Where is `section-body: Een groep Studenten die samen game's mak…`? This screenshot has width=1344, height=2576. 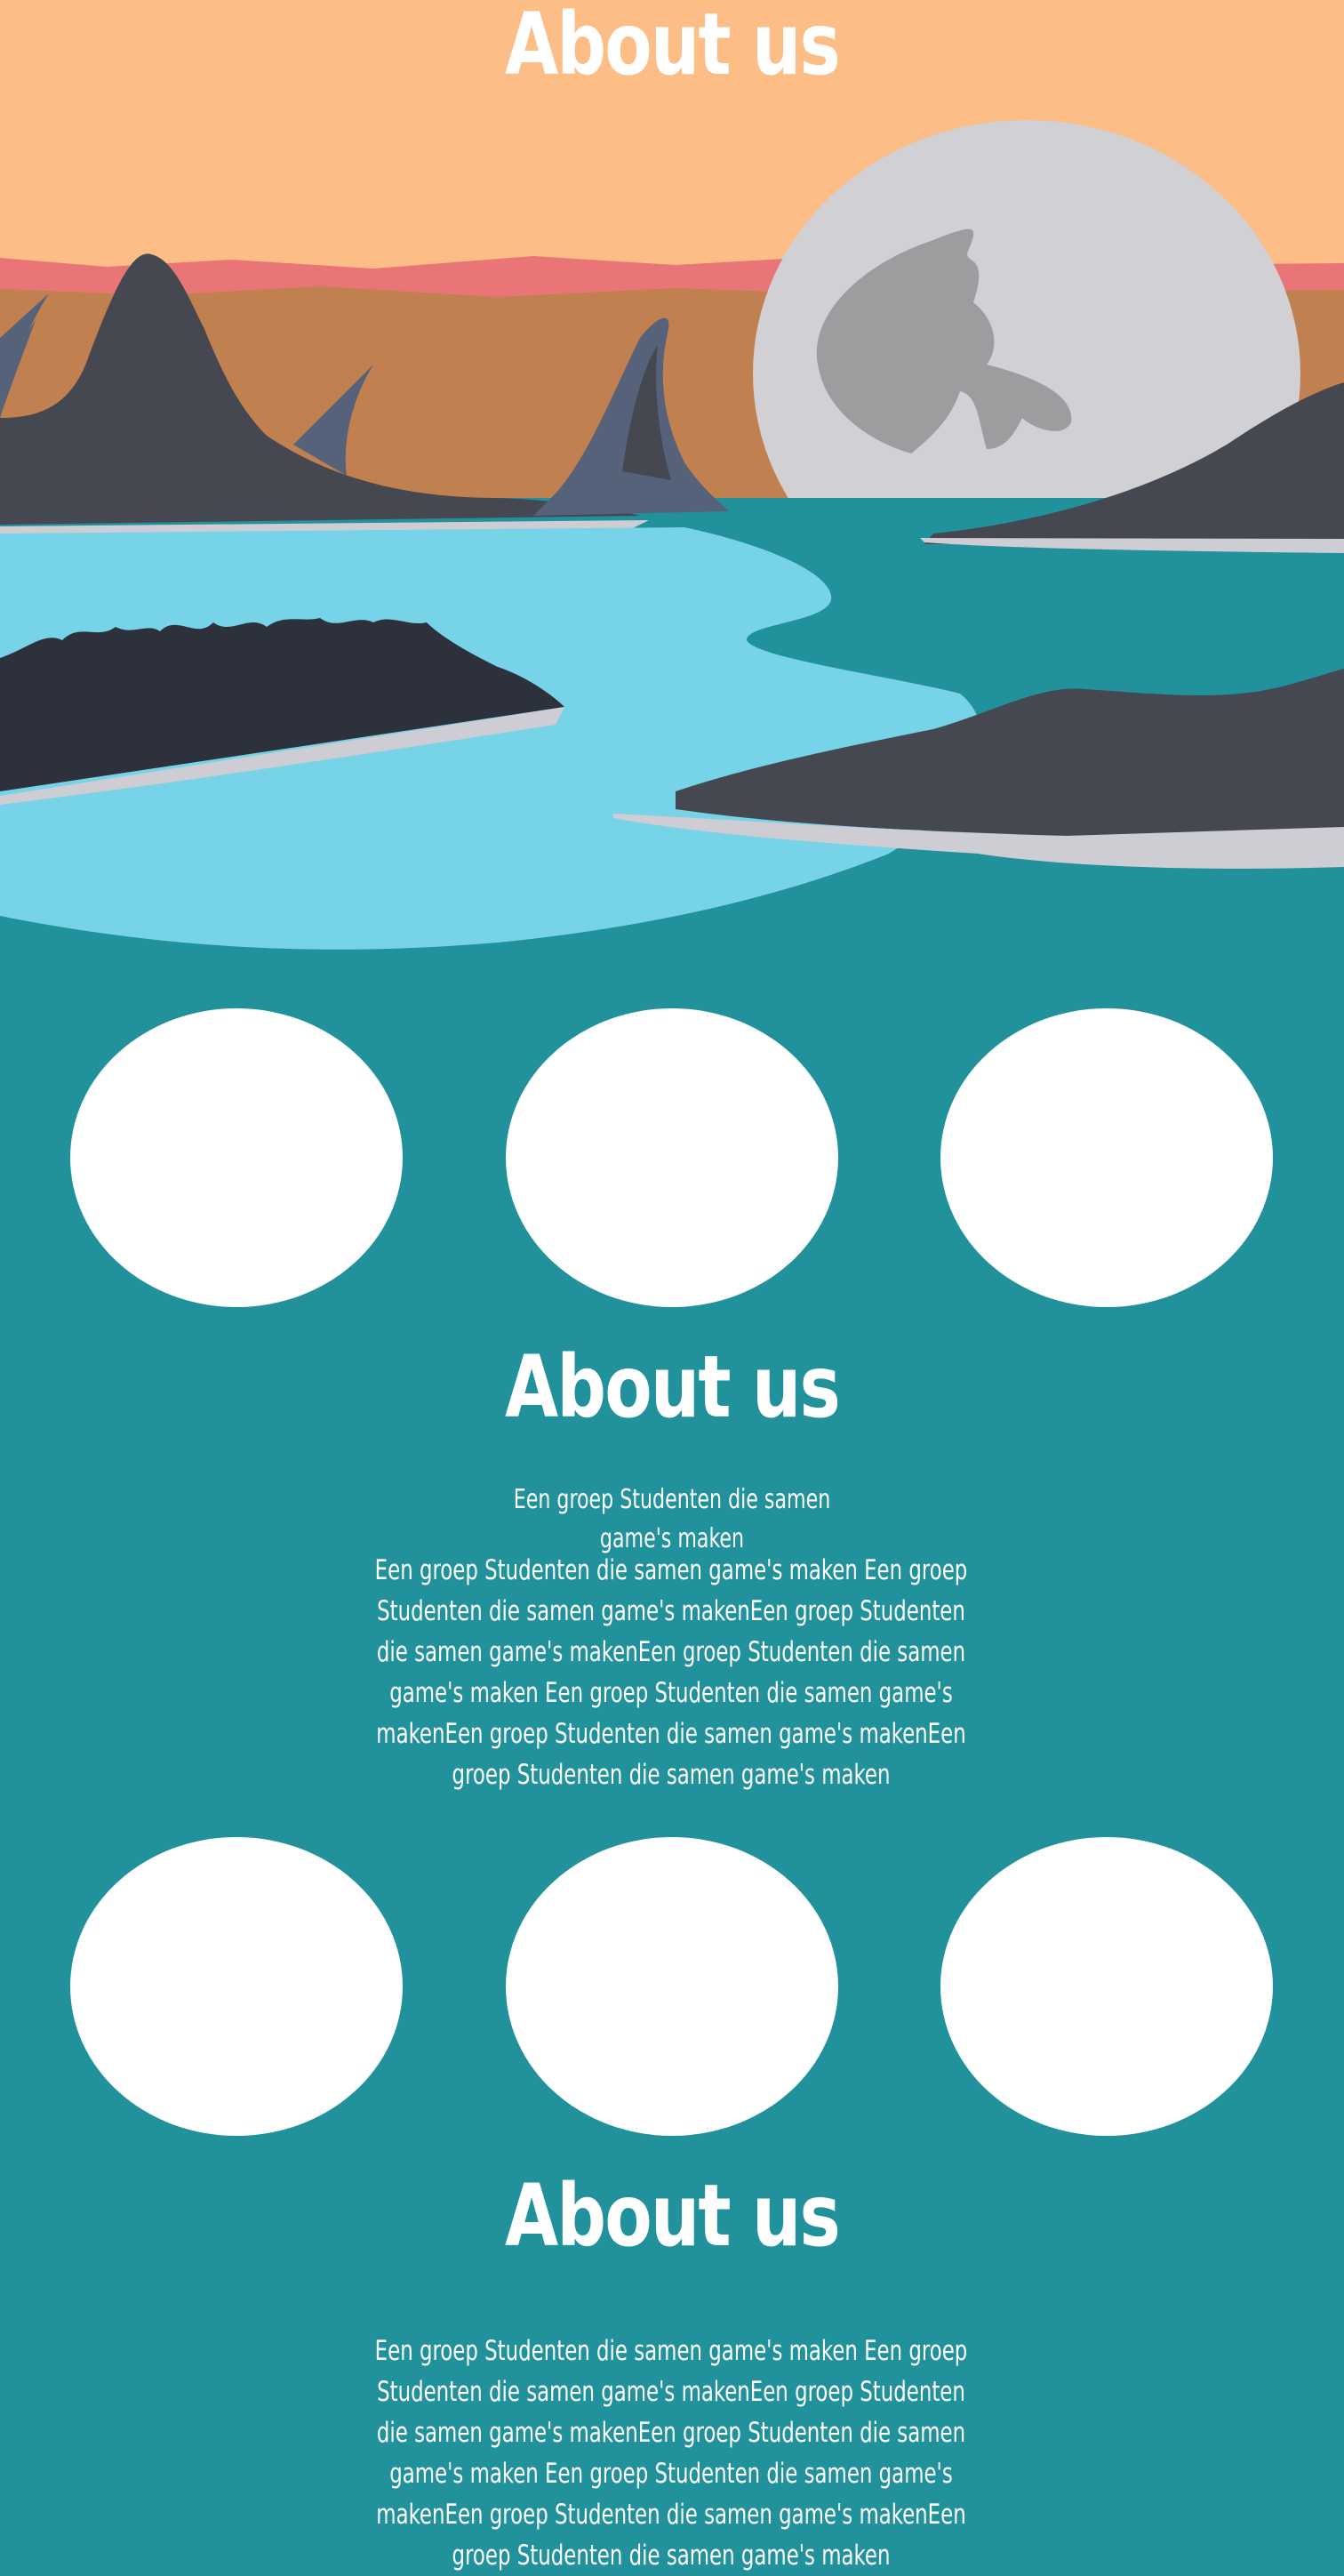 section-body: Een groep Studenten die samen game's mak… is located at coordinates (671, 1672).